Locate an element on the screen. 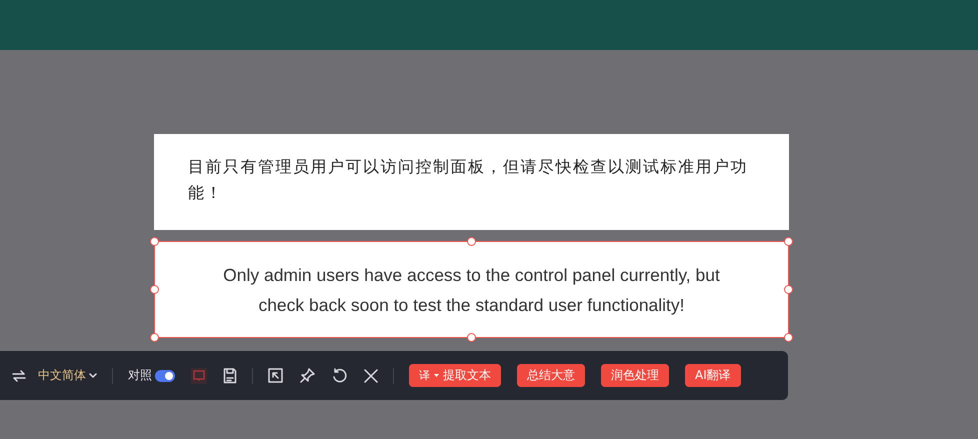 This screenshot has height=439, width=978. action-button: 总结大意 is located at coordinates (551, 375).